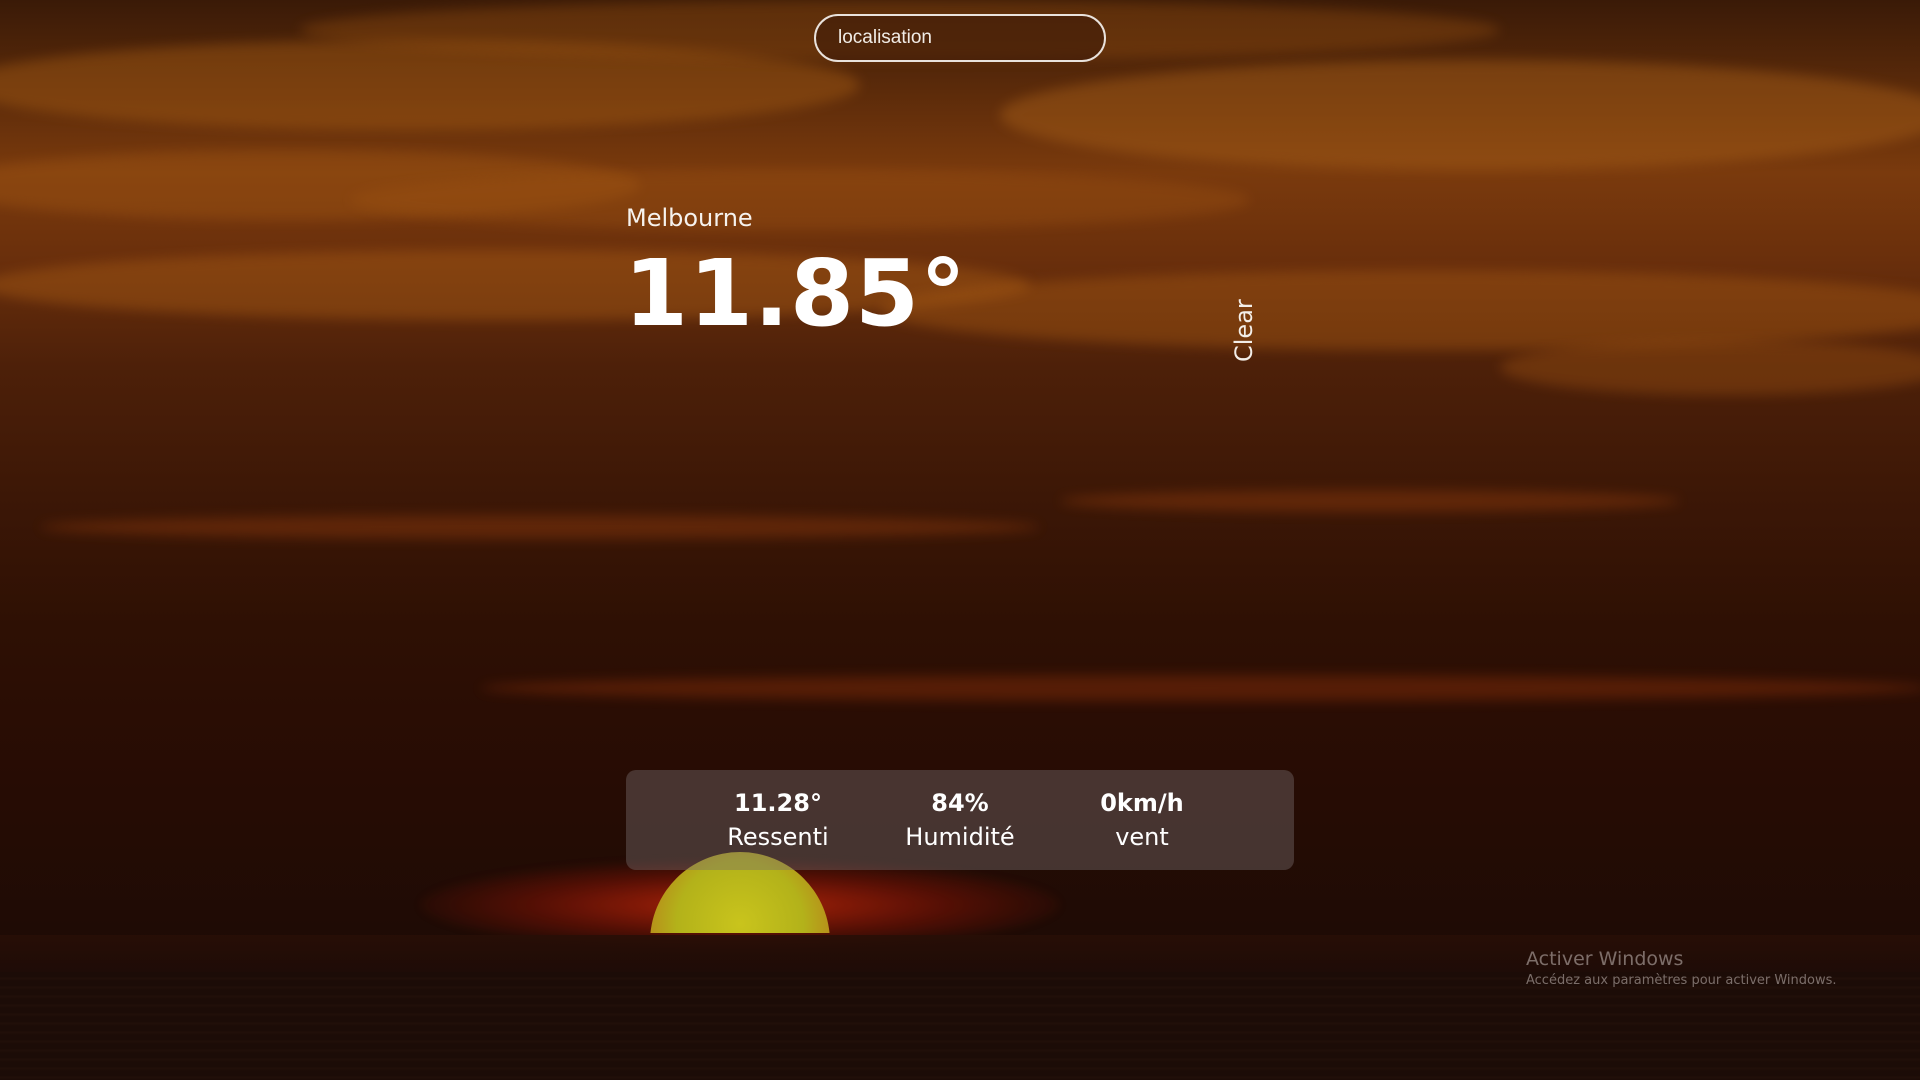  I want to click on weather-stats-panel: 11.28° Ressenti 84% Humidité 0km/h vent, so click(960, 820).